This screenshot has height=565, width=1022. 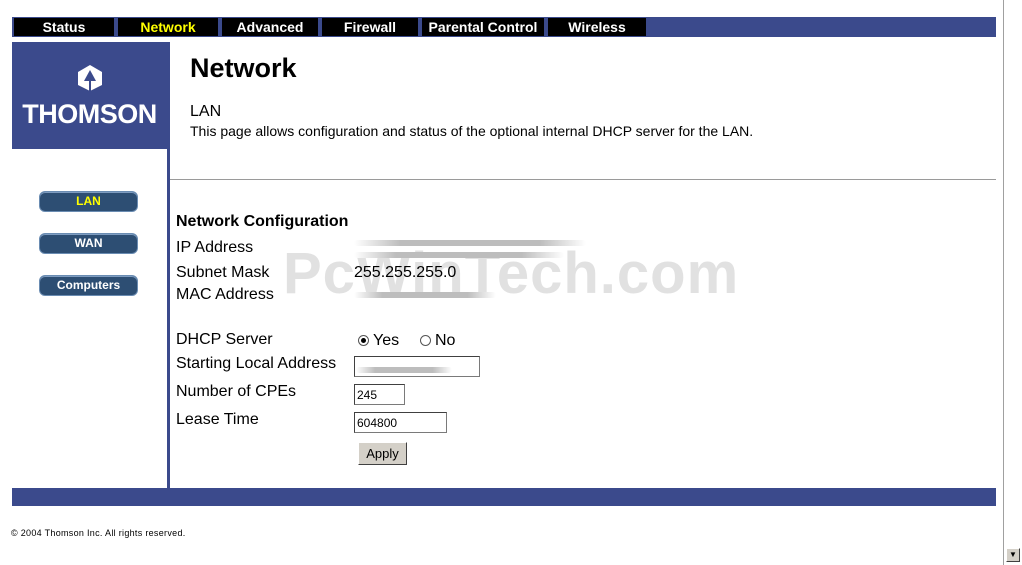 I want to click on lease-time-input, so click(x=400, y=422).